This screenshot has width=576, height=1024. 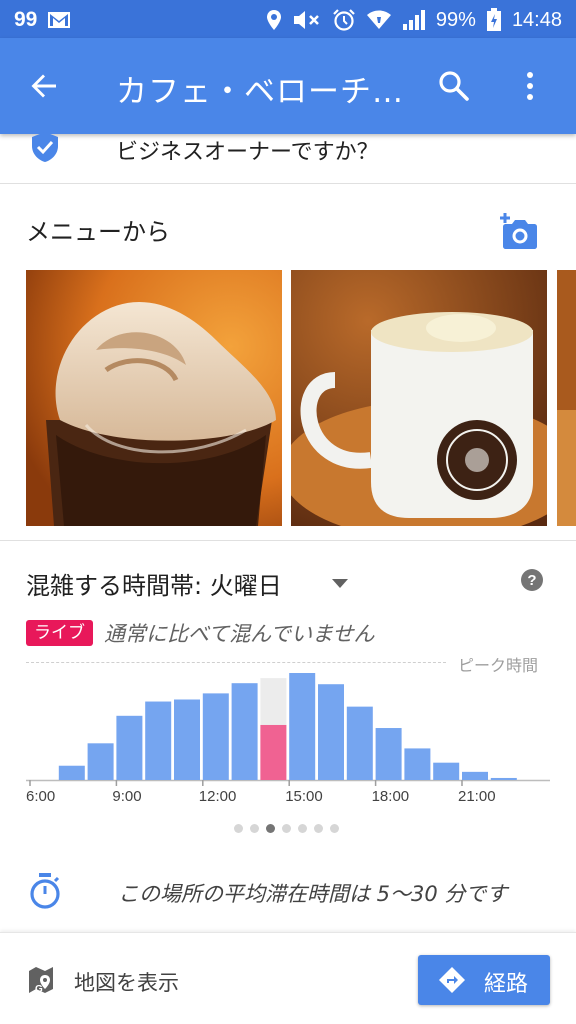 What do you see at coordinates (126, 982) in the screenshot?
I see `view-map-label: 地図を表示` at bounding box center [126, 982].